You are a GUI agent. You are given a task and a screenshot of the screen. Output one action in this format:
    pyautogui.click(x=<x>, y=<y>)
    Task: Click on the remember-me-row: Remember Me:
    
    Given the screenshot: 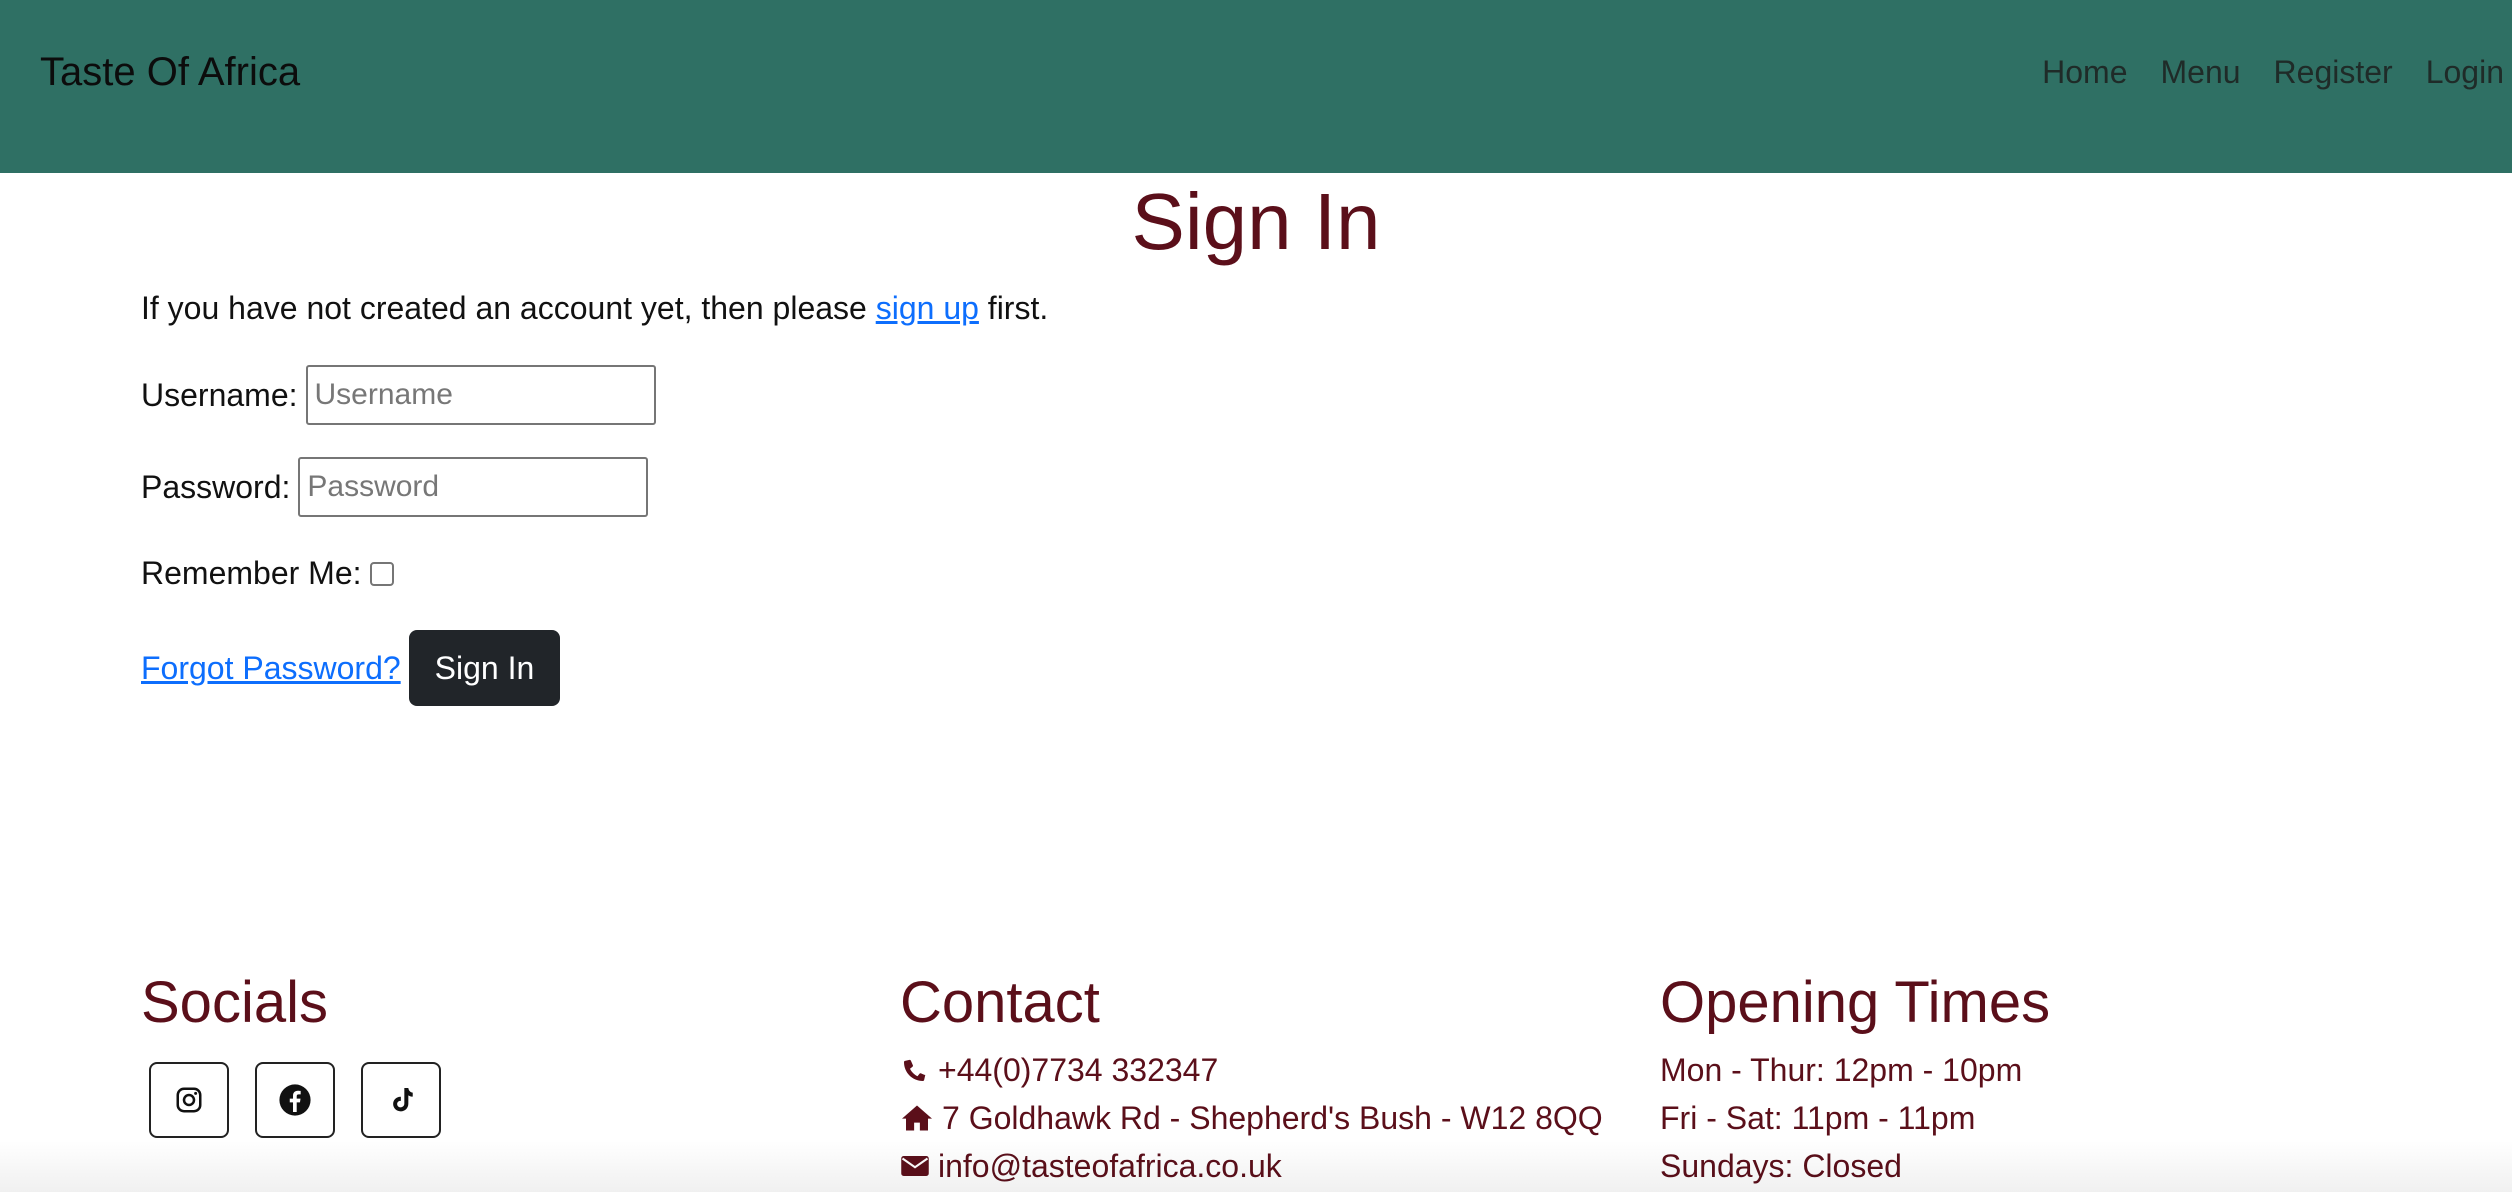 What is the action you would take?
    pyautogui.click(x=267, y=573)
    